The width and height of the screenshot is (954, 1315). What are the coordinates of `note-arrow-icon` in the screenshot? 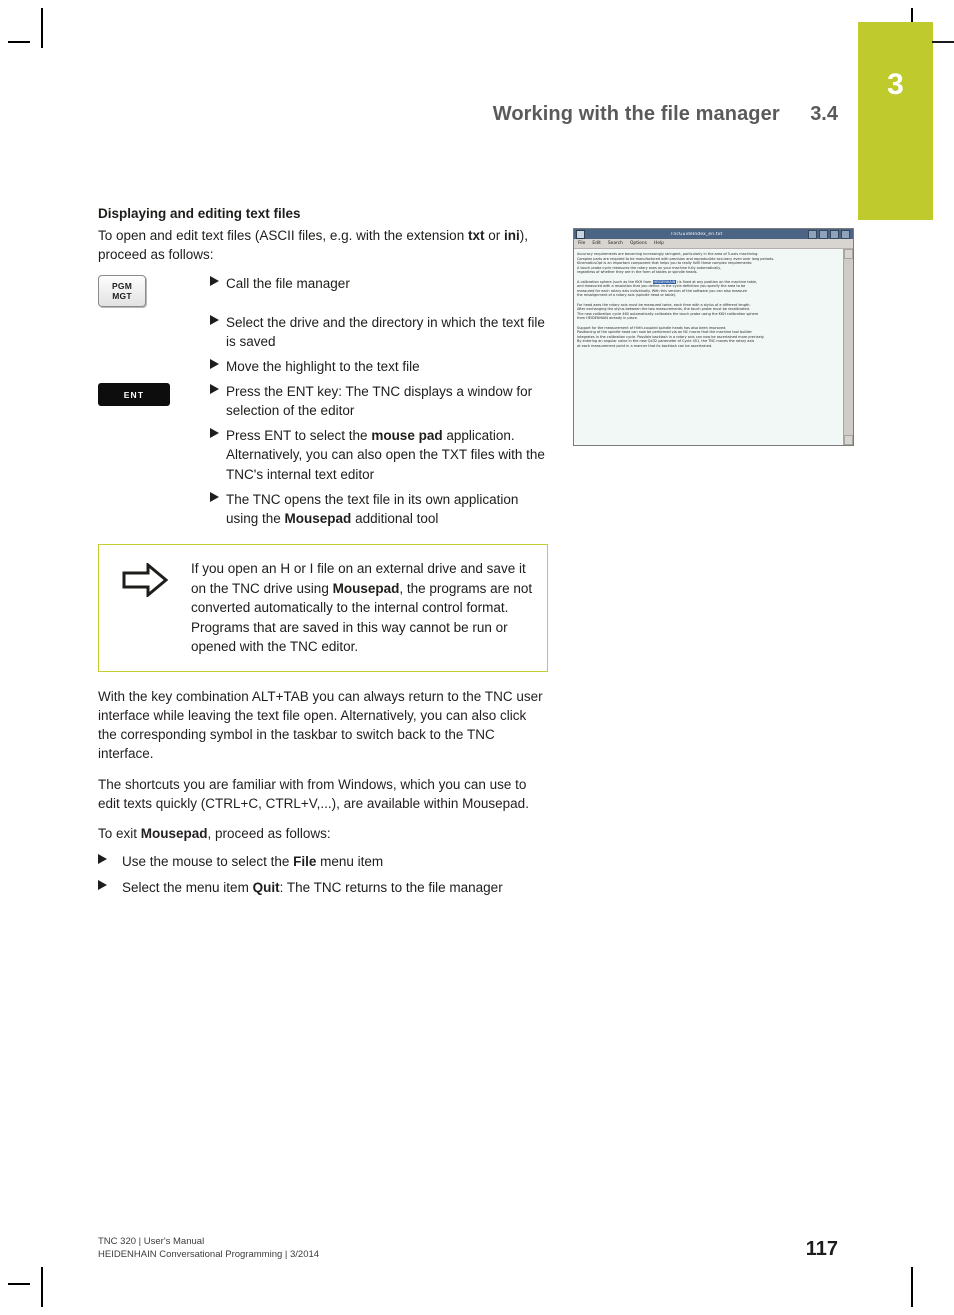 It's located at (145, 578).